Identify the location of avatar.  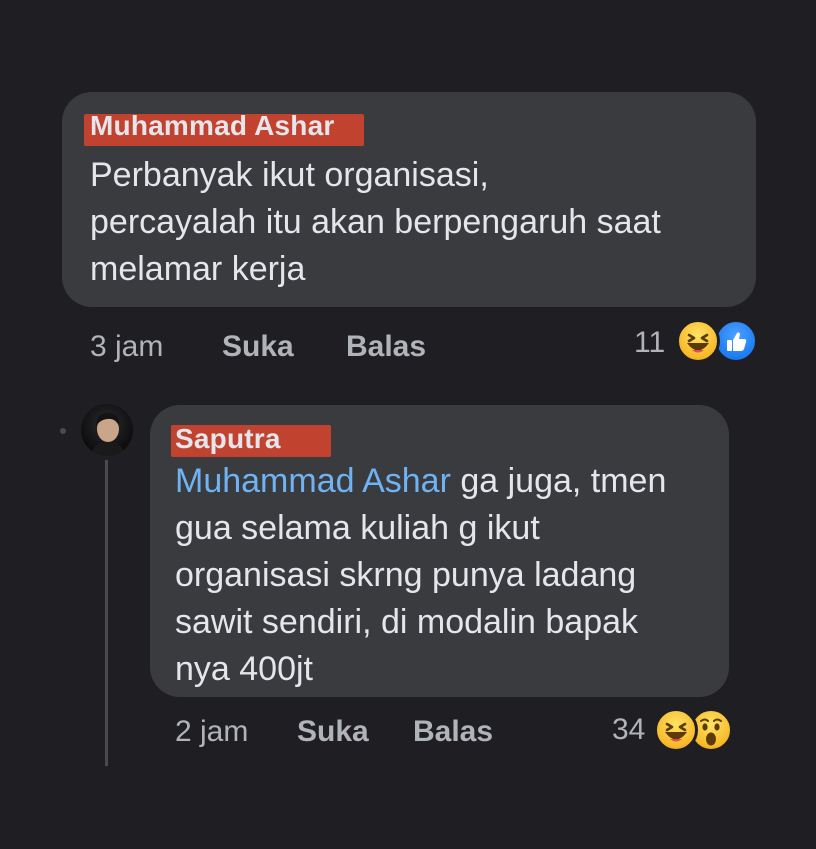
(107, 430).